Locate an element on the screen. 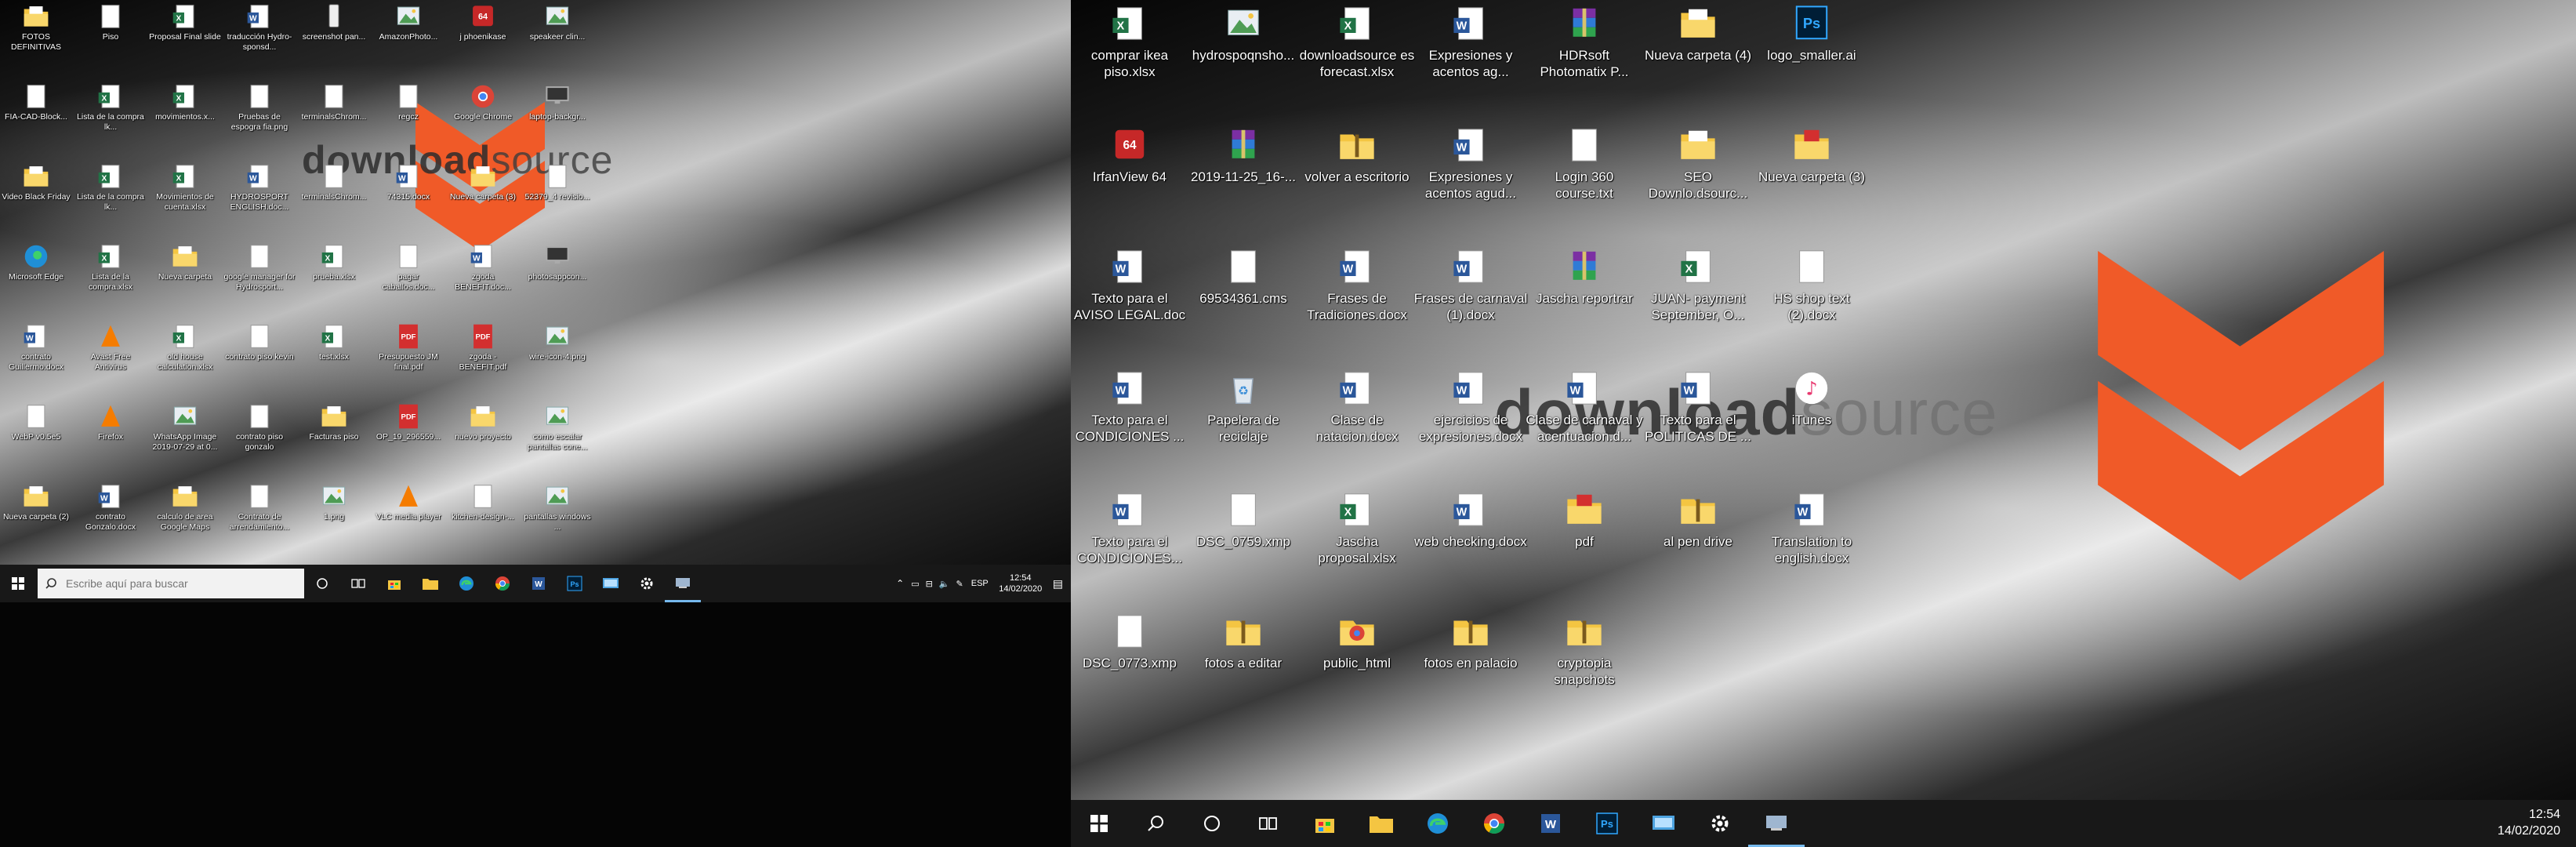 The height and width of the screenshot is (847, 2576). desktop-icon-contrato-piso-gonzalo: contrato piso gonzalo is located at coordinates (260, 428).